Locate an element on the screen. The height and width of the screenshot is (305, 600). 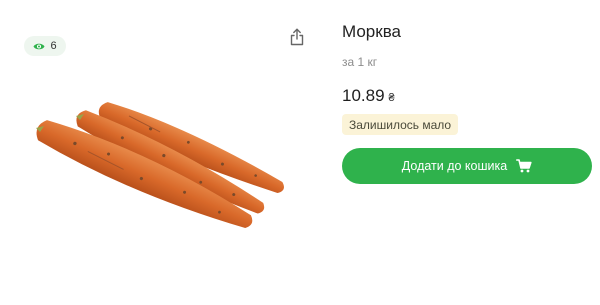
product-price: 10.89 ₴ is located at coordinates (368, 96).